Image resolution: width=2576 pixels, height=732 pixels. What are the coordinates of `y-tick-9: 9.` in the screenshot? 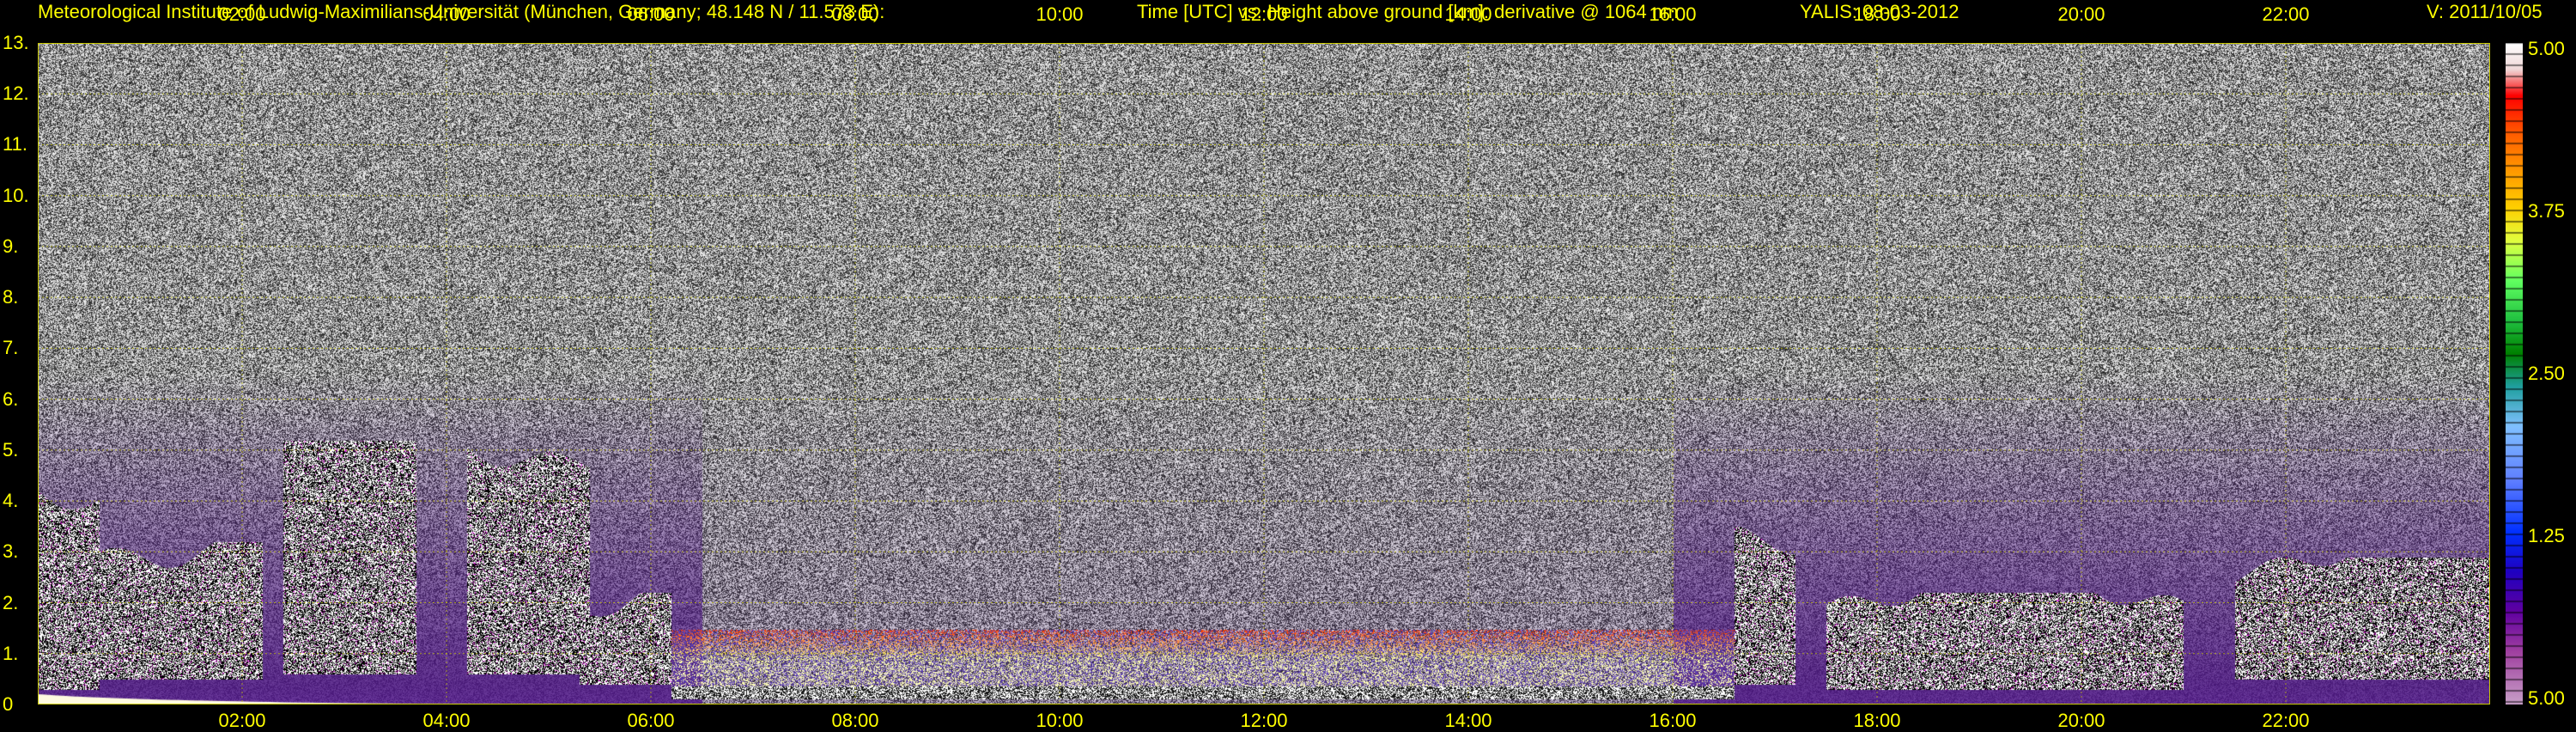 It's located at (11, 246).